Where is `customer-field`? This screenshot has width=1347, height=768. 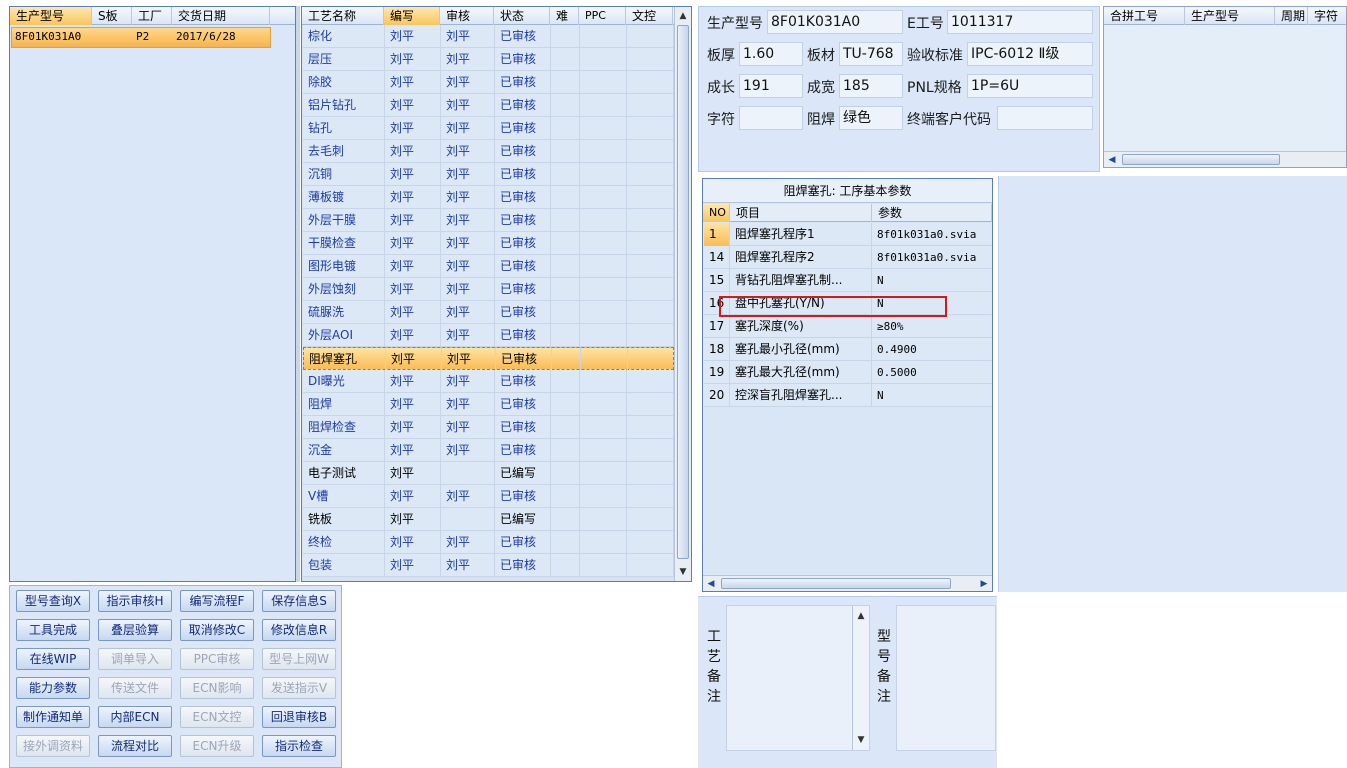 customer-field is located at coordinates (1045, 118).